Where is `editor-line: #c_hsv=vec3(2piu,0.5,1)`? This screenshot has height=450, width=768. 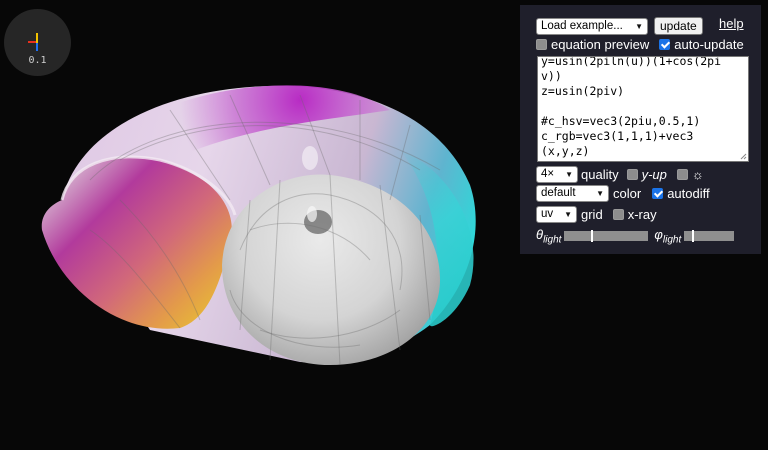 editor-line: #c_hsv=vec3(2piu,0.5,1) is located at coordinates (621, 121).